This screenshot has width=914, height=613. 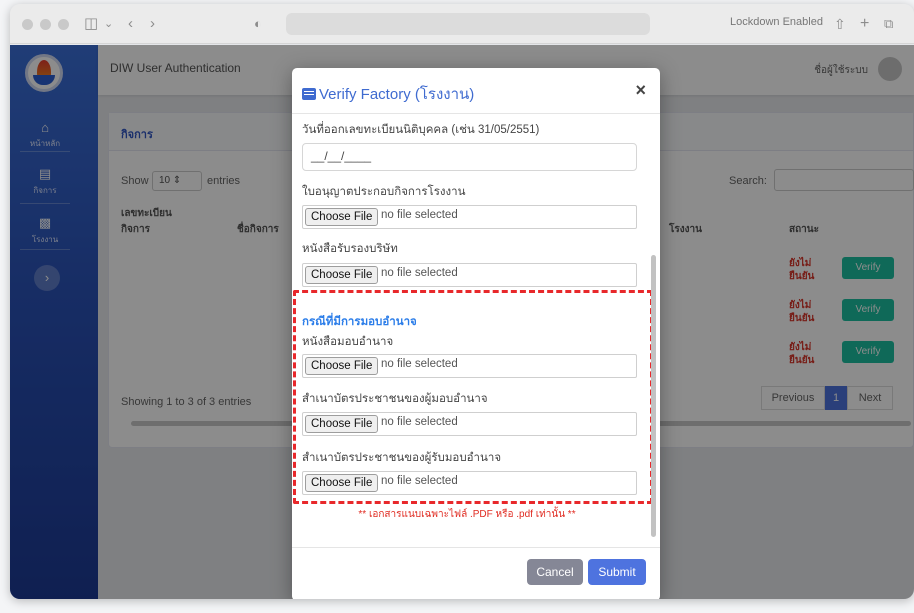 I want to click on file-input-grantee-id: Choose File no file selected, so click(x=469, y=483).